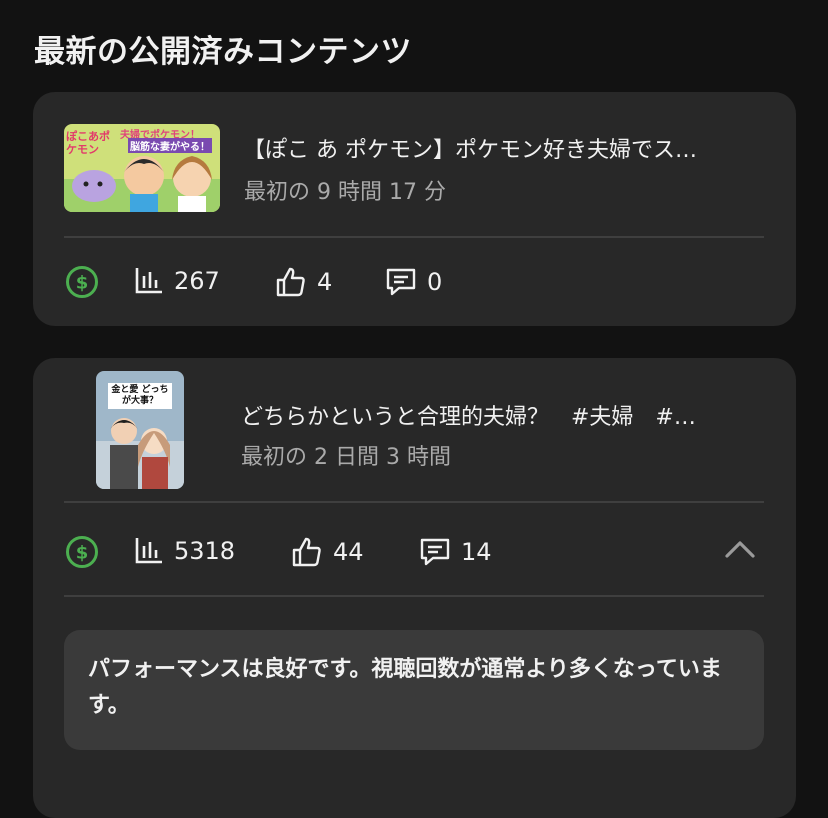 The height and width of the screenshot is (818, 828). What do you see at coordinates (455, 552) in the screenshot?
I see `comments-stat: 14` at bounding box center [455, 552].